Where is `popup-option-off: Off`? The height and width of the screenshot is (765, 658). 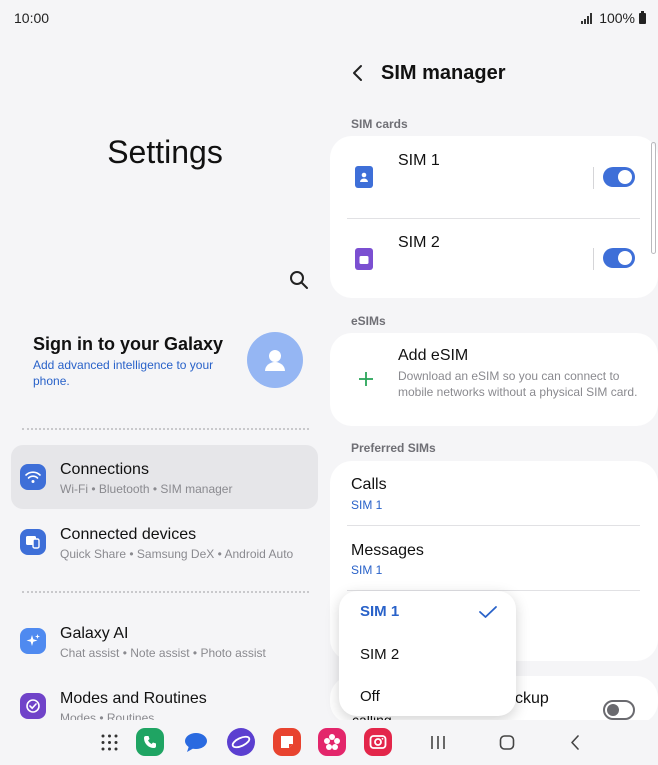
popup-option-off: Off is located at coordinates (370, 696).